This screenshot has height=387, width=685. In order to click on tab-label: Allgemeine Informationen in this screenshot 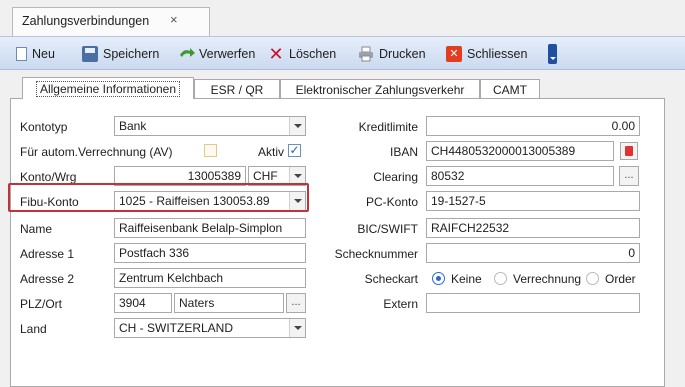, I will do `click(108, 88)`.